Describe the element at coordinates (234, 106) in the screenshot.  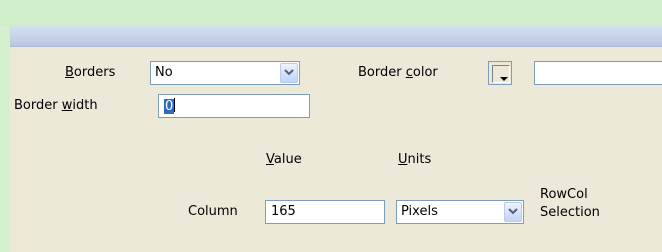
I see `border-width-input: 0` at that location.